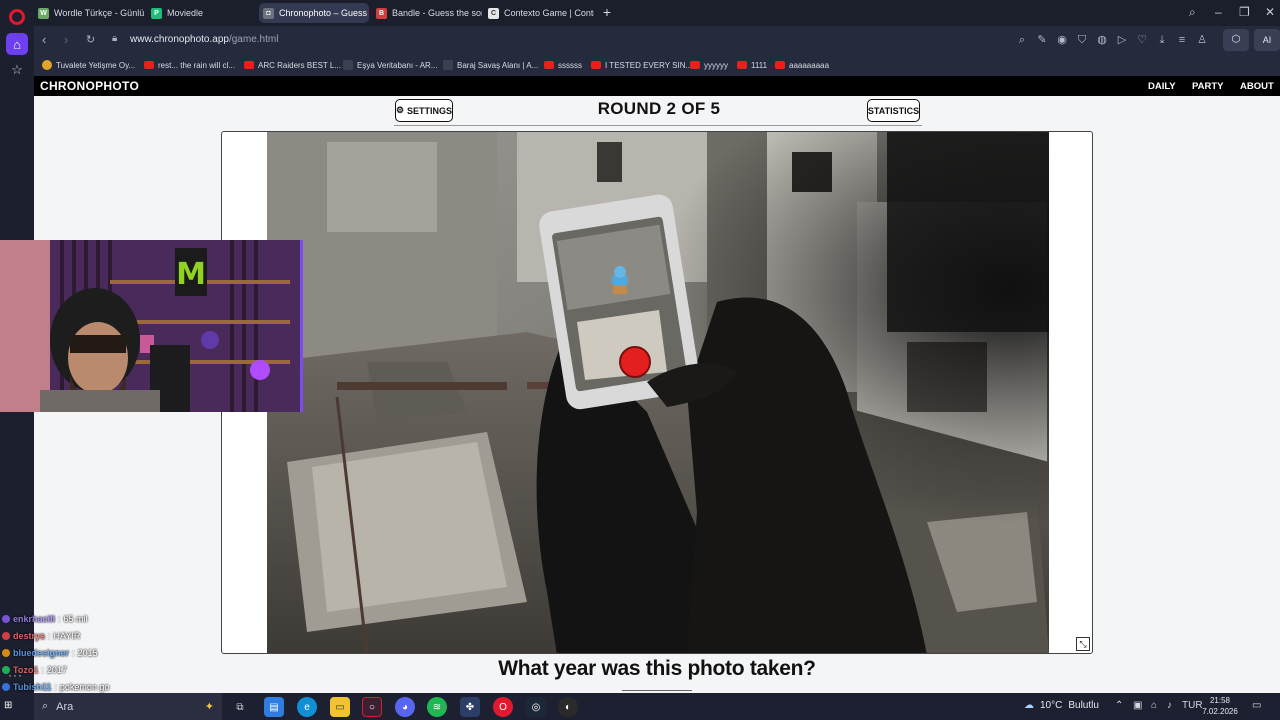  Describe the element at coordinates (1162, 40) in the screenshot. I see `download-icon: ⤓` at that location.